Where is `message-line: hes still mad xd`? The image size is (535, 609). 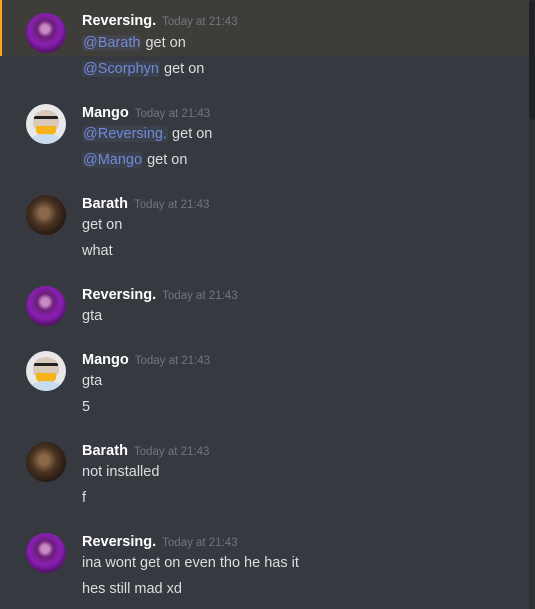
message-line: hes still mad xd is located at coordinates (132, 589).